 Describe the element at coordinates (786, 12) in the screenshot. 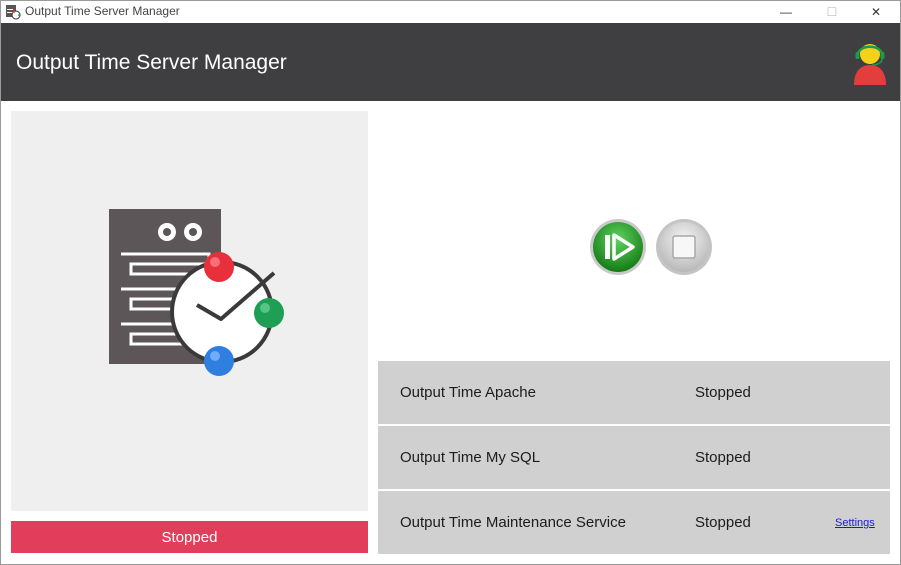

I see `minimize-button: —` at that location.